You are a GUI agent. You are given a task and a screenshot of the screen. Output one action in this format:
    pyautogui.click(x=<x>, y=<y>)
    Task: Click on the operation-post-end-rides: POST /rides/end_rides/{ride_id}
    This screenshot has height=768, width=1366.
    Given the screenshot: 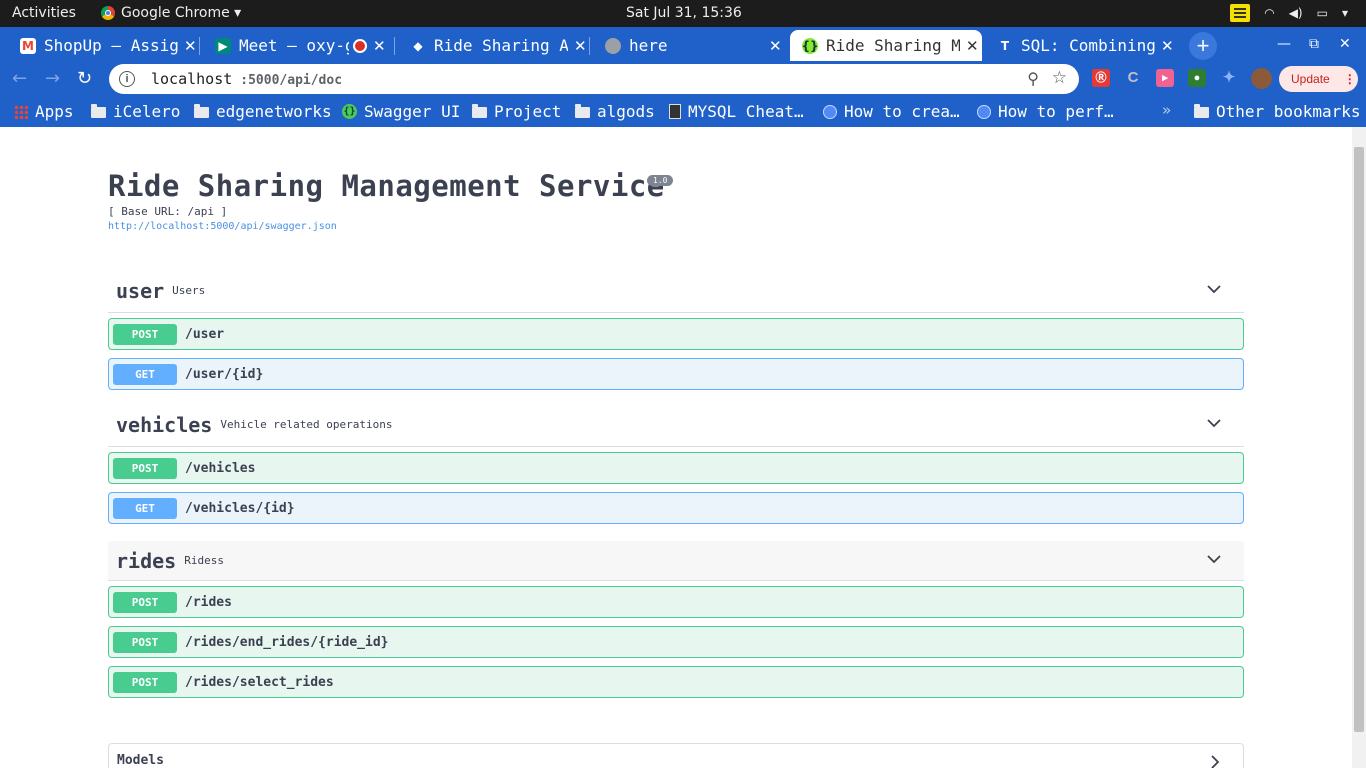 What is the action you would take?
    pyautogui.click(x=676, y=642)
    